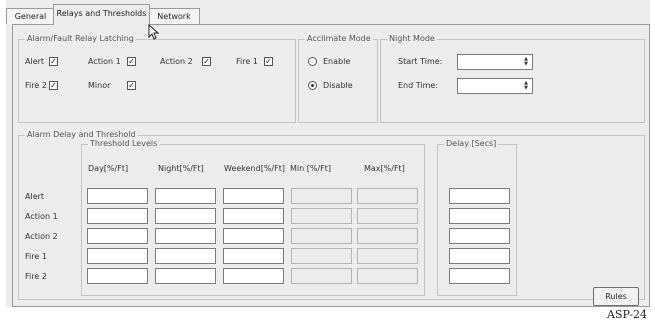 The image size is (655, 325). Describe the element at coordinates (253, 256) in the screenshot. I see `fire1-weekend-field` at that location.